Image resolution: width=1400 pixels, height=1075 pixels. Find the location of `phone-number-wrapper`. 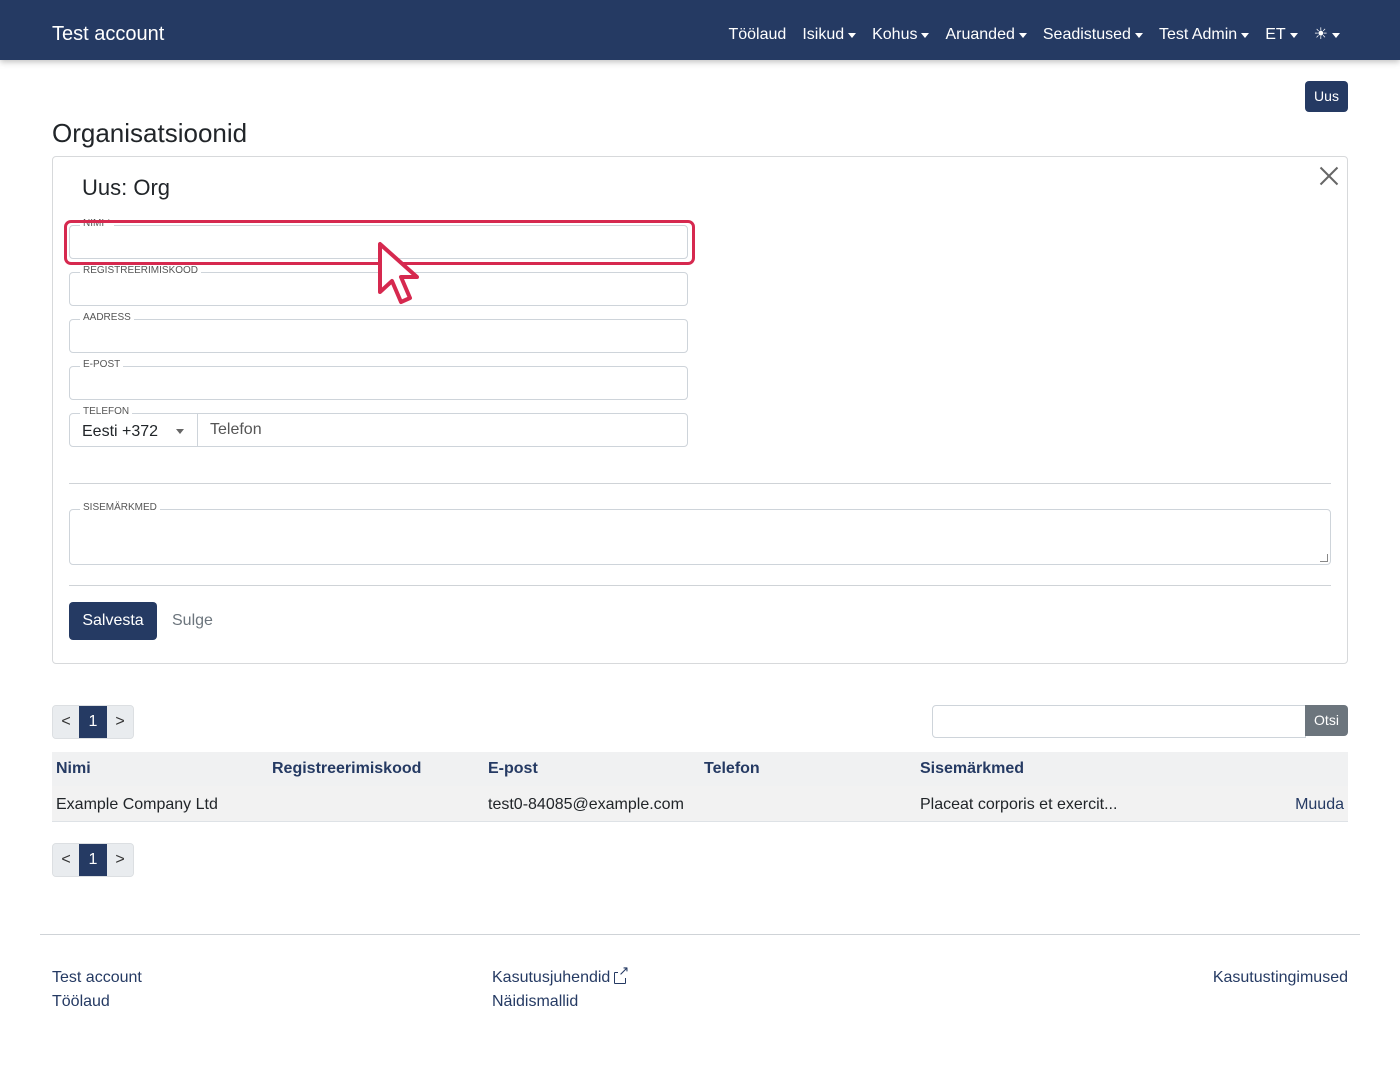

phone-number-wrapper is located at coordinates (442, 430).